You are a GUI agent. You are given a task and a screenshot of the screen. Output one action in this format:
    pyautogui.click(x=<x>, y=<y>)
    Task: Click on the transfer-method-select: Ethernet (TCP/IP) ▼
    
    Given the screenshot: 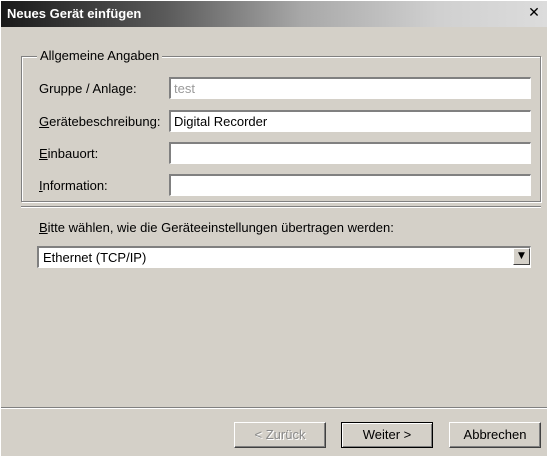 What is the action you would take?
    pyautogui.click(x=284, y=257)
    